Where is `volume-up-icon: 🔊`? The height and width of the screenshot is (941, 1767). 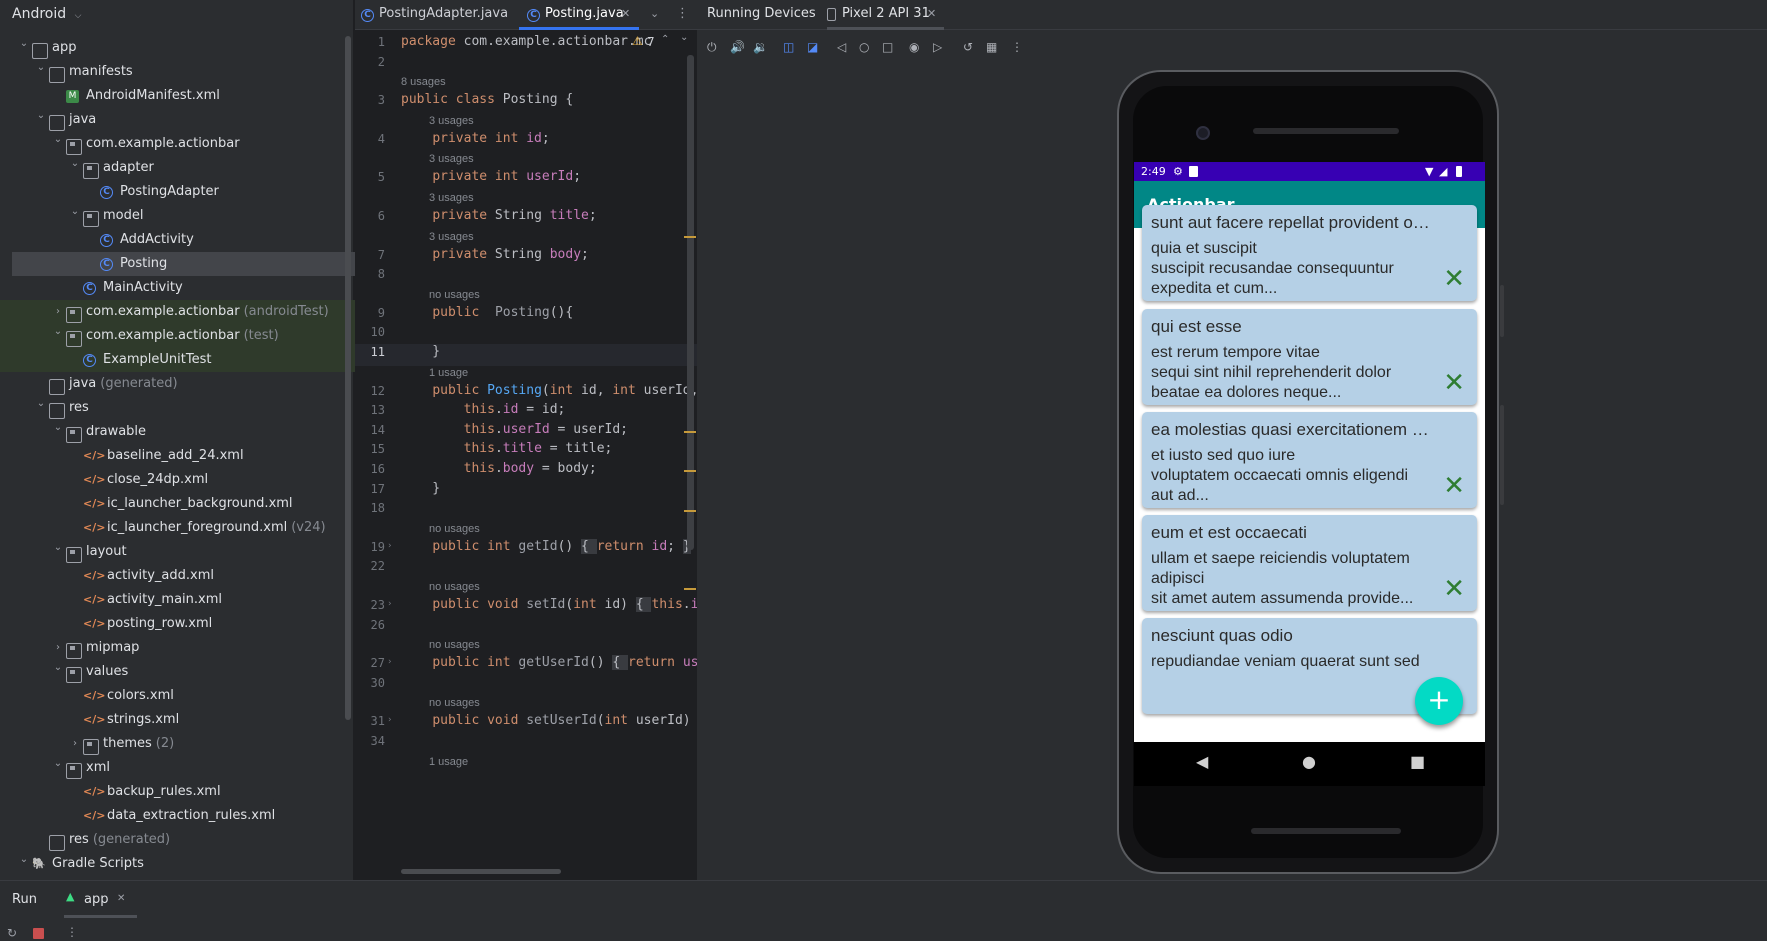
volume-up-icon: 🔊 is located at coordinates (737, 47).